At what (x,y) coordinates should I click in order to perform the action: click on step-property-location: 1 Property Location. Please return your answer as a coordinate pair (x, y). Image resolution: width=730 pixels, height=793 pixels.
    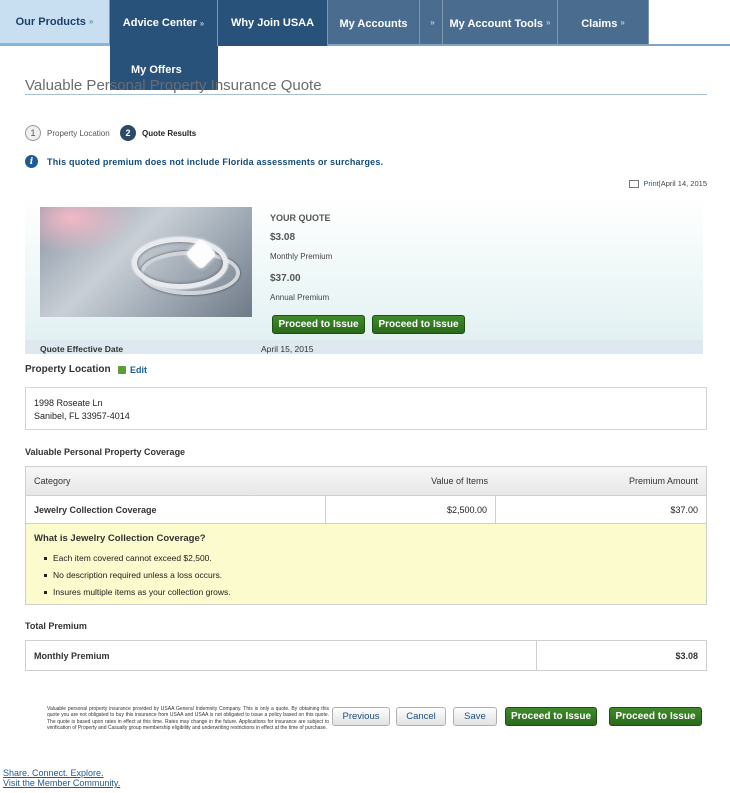
    Looking at the image, I should click on (67, 133).